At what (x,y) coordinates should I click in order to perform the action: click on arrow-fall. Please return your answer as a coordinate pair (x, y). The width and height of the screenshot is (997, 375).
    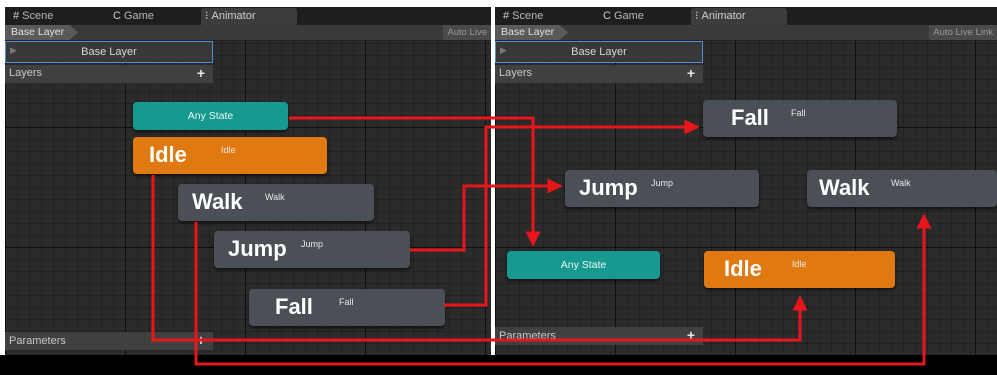
    Looking at the image, I should click on (572, 213).